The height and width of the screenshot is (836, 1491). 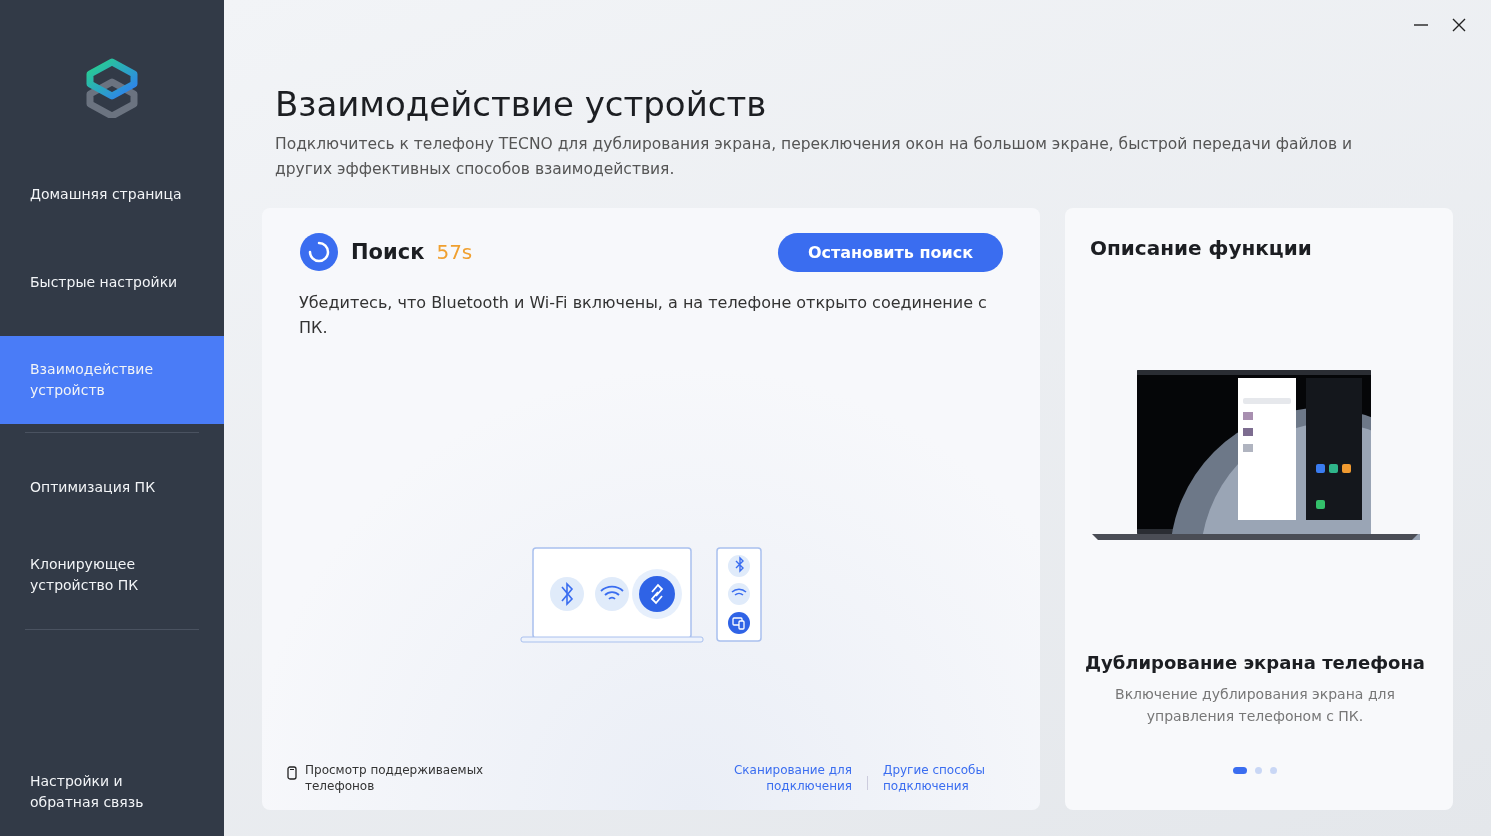 What do you see at coordinates (292, 773) in the screenshot?
I see `phone-icon` at bounding box center [292, 773].